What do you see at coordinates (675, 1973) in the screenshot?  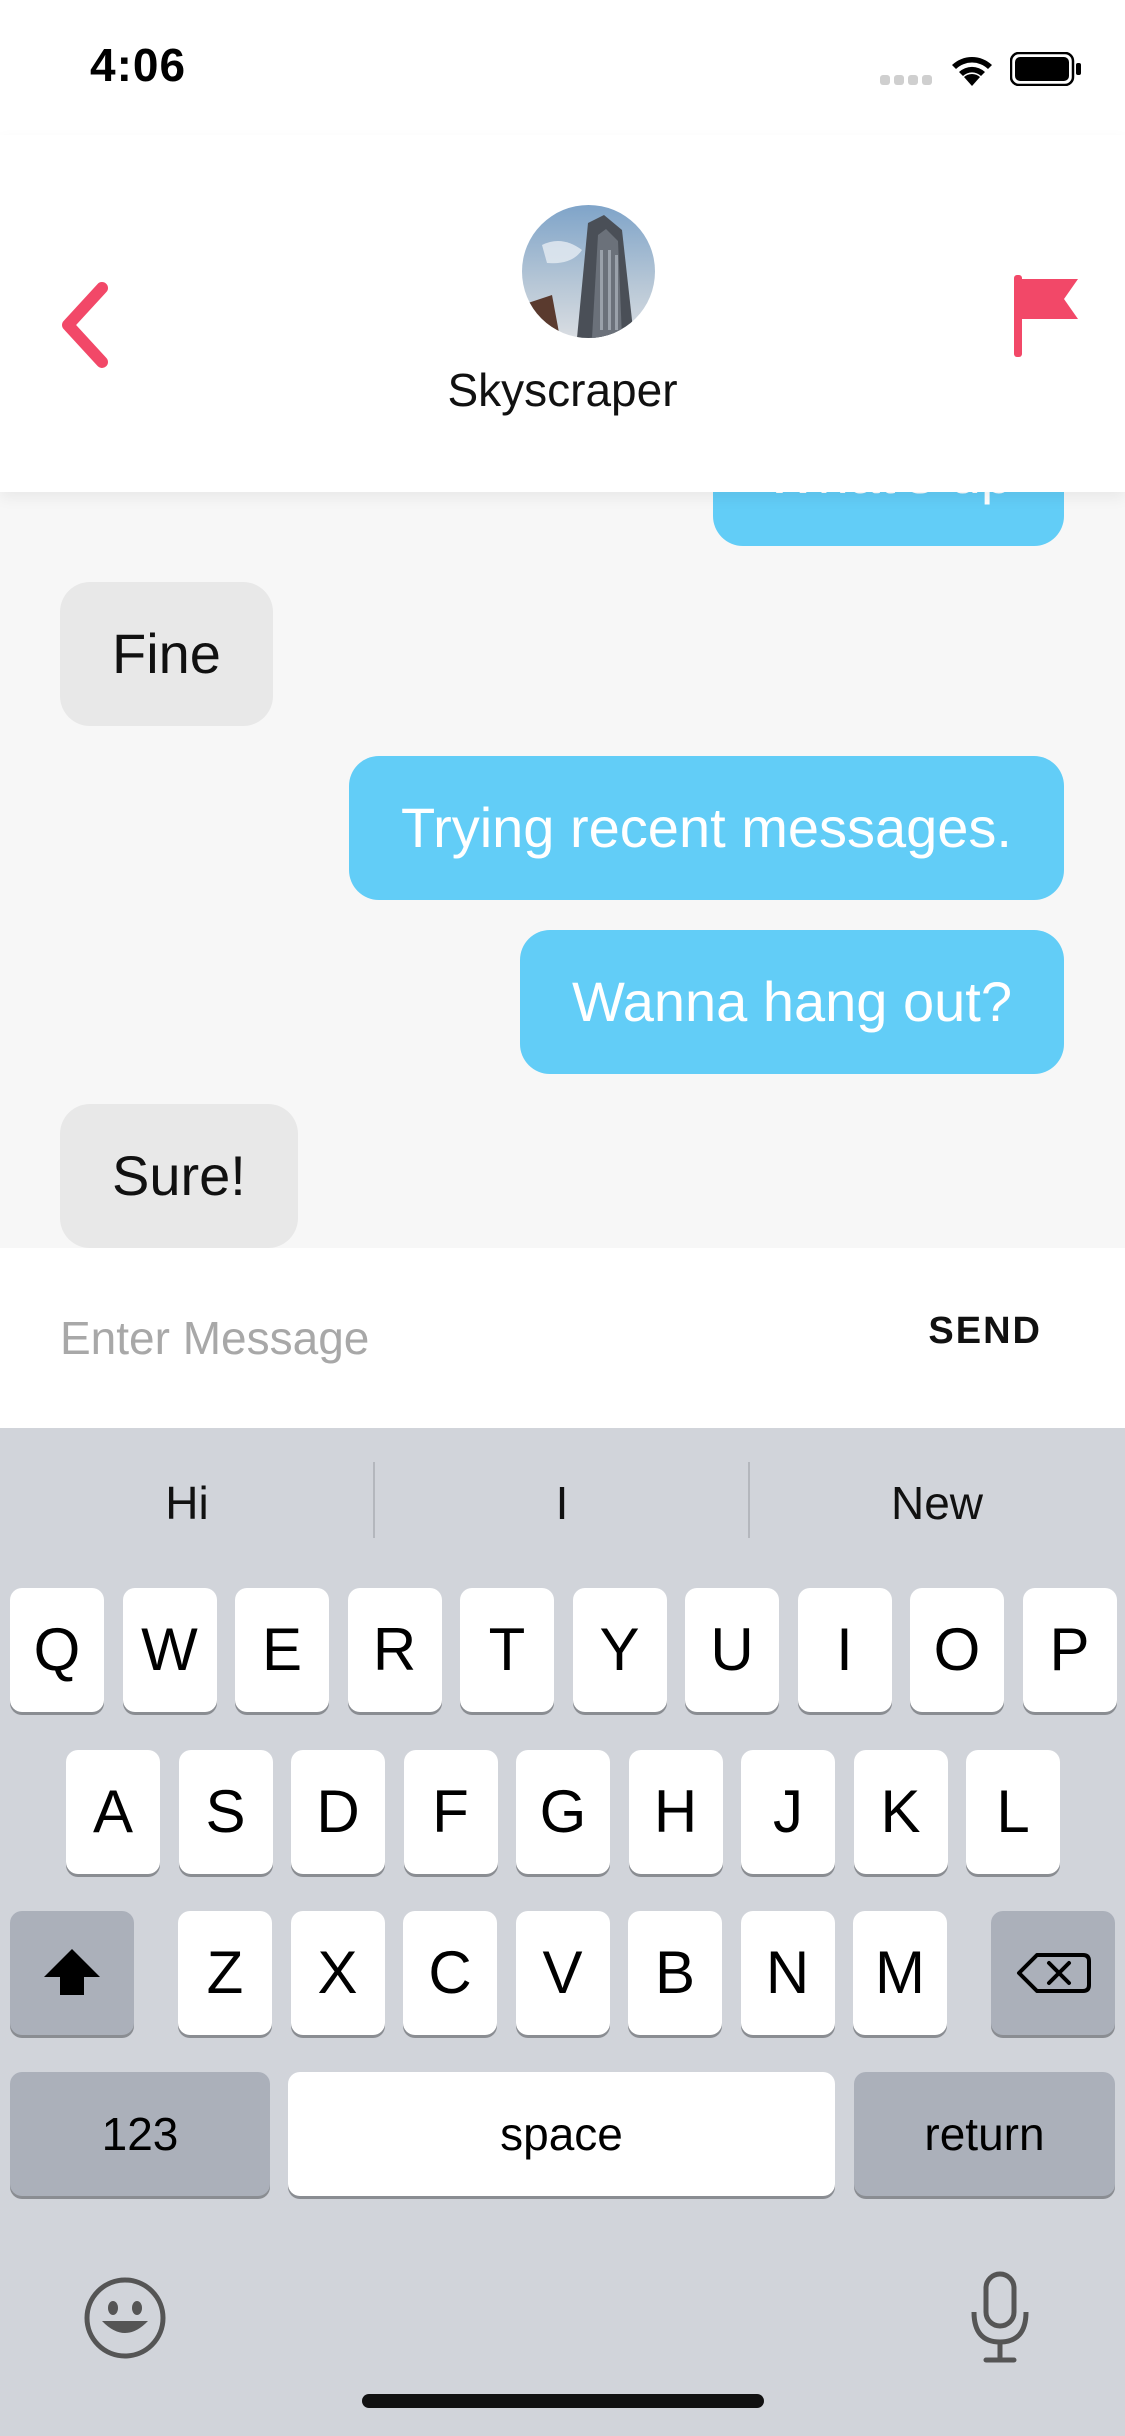 I see `key-b: B` at bounding box center [675, 1973].